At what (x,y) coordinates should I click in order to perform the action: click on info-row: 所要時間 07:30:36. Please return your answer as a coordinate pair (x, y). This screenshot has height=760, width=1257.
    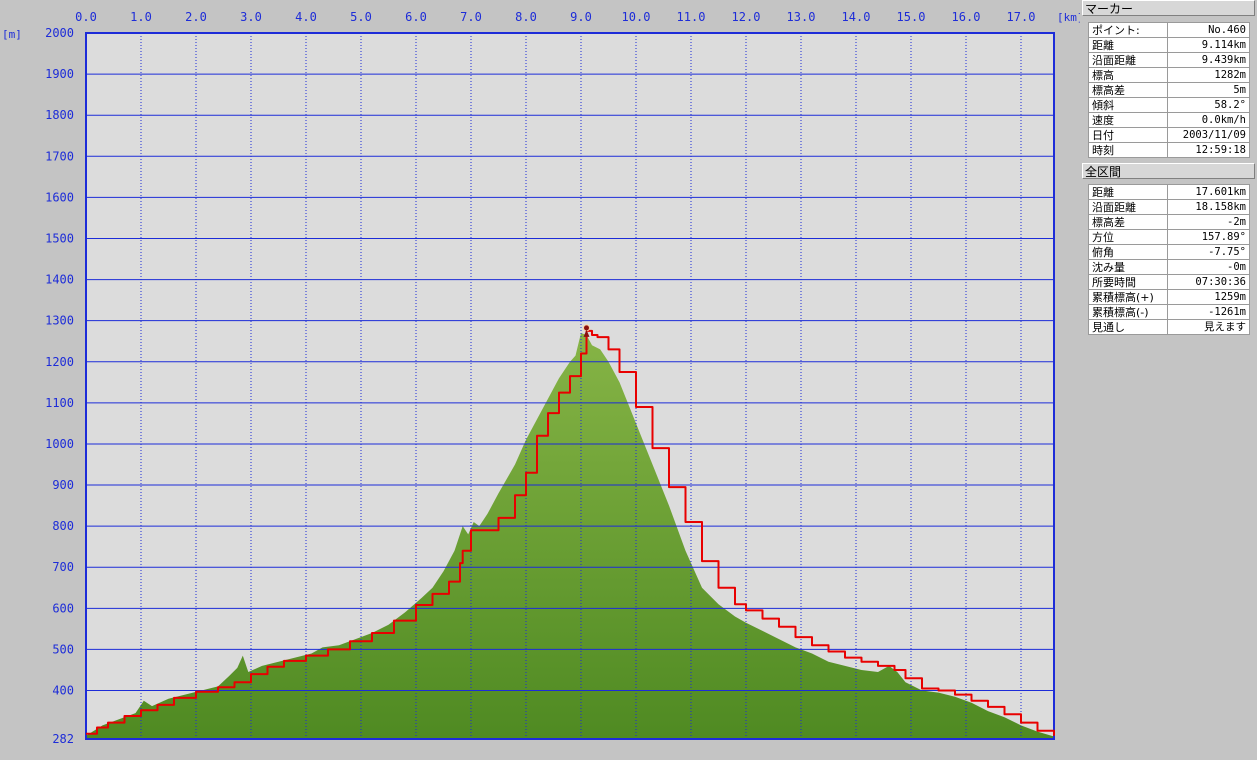
    Looking at the image, I should click on (1169, 282).